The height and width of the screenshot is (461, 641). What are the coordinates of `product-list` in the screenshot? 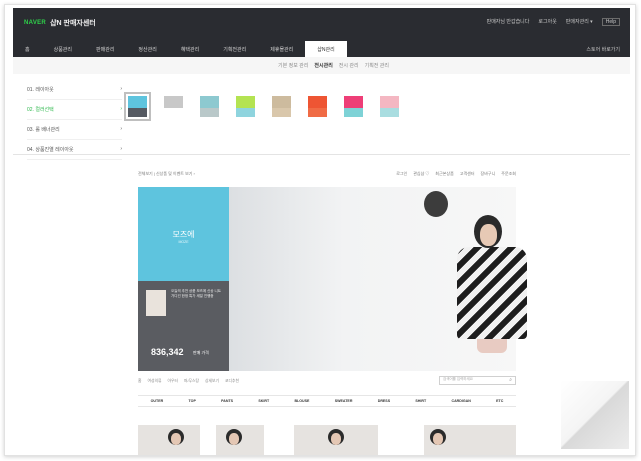 It's located at (327, 440).